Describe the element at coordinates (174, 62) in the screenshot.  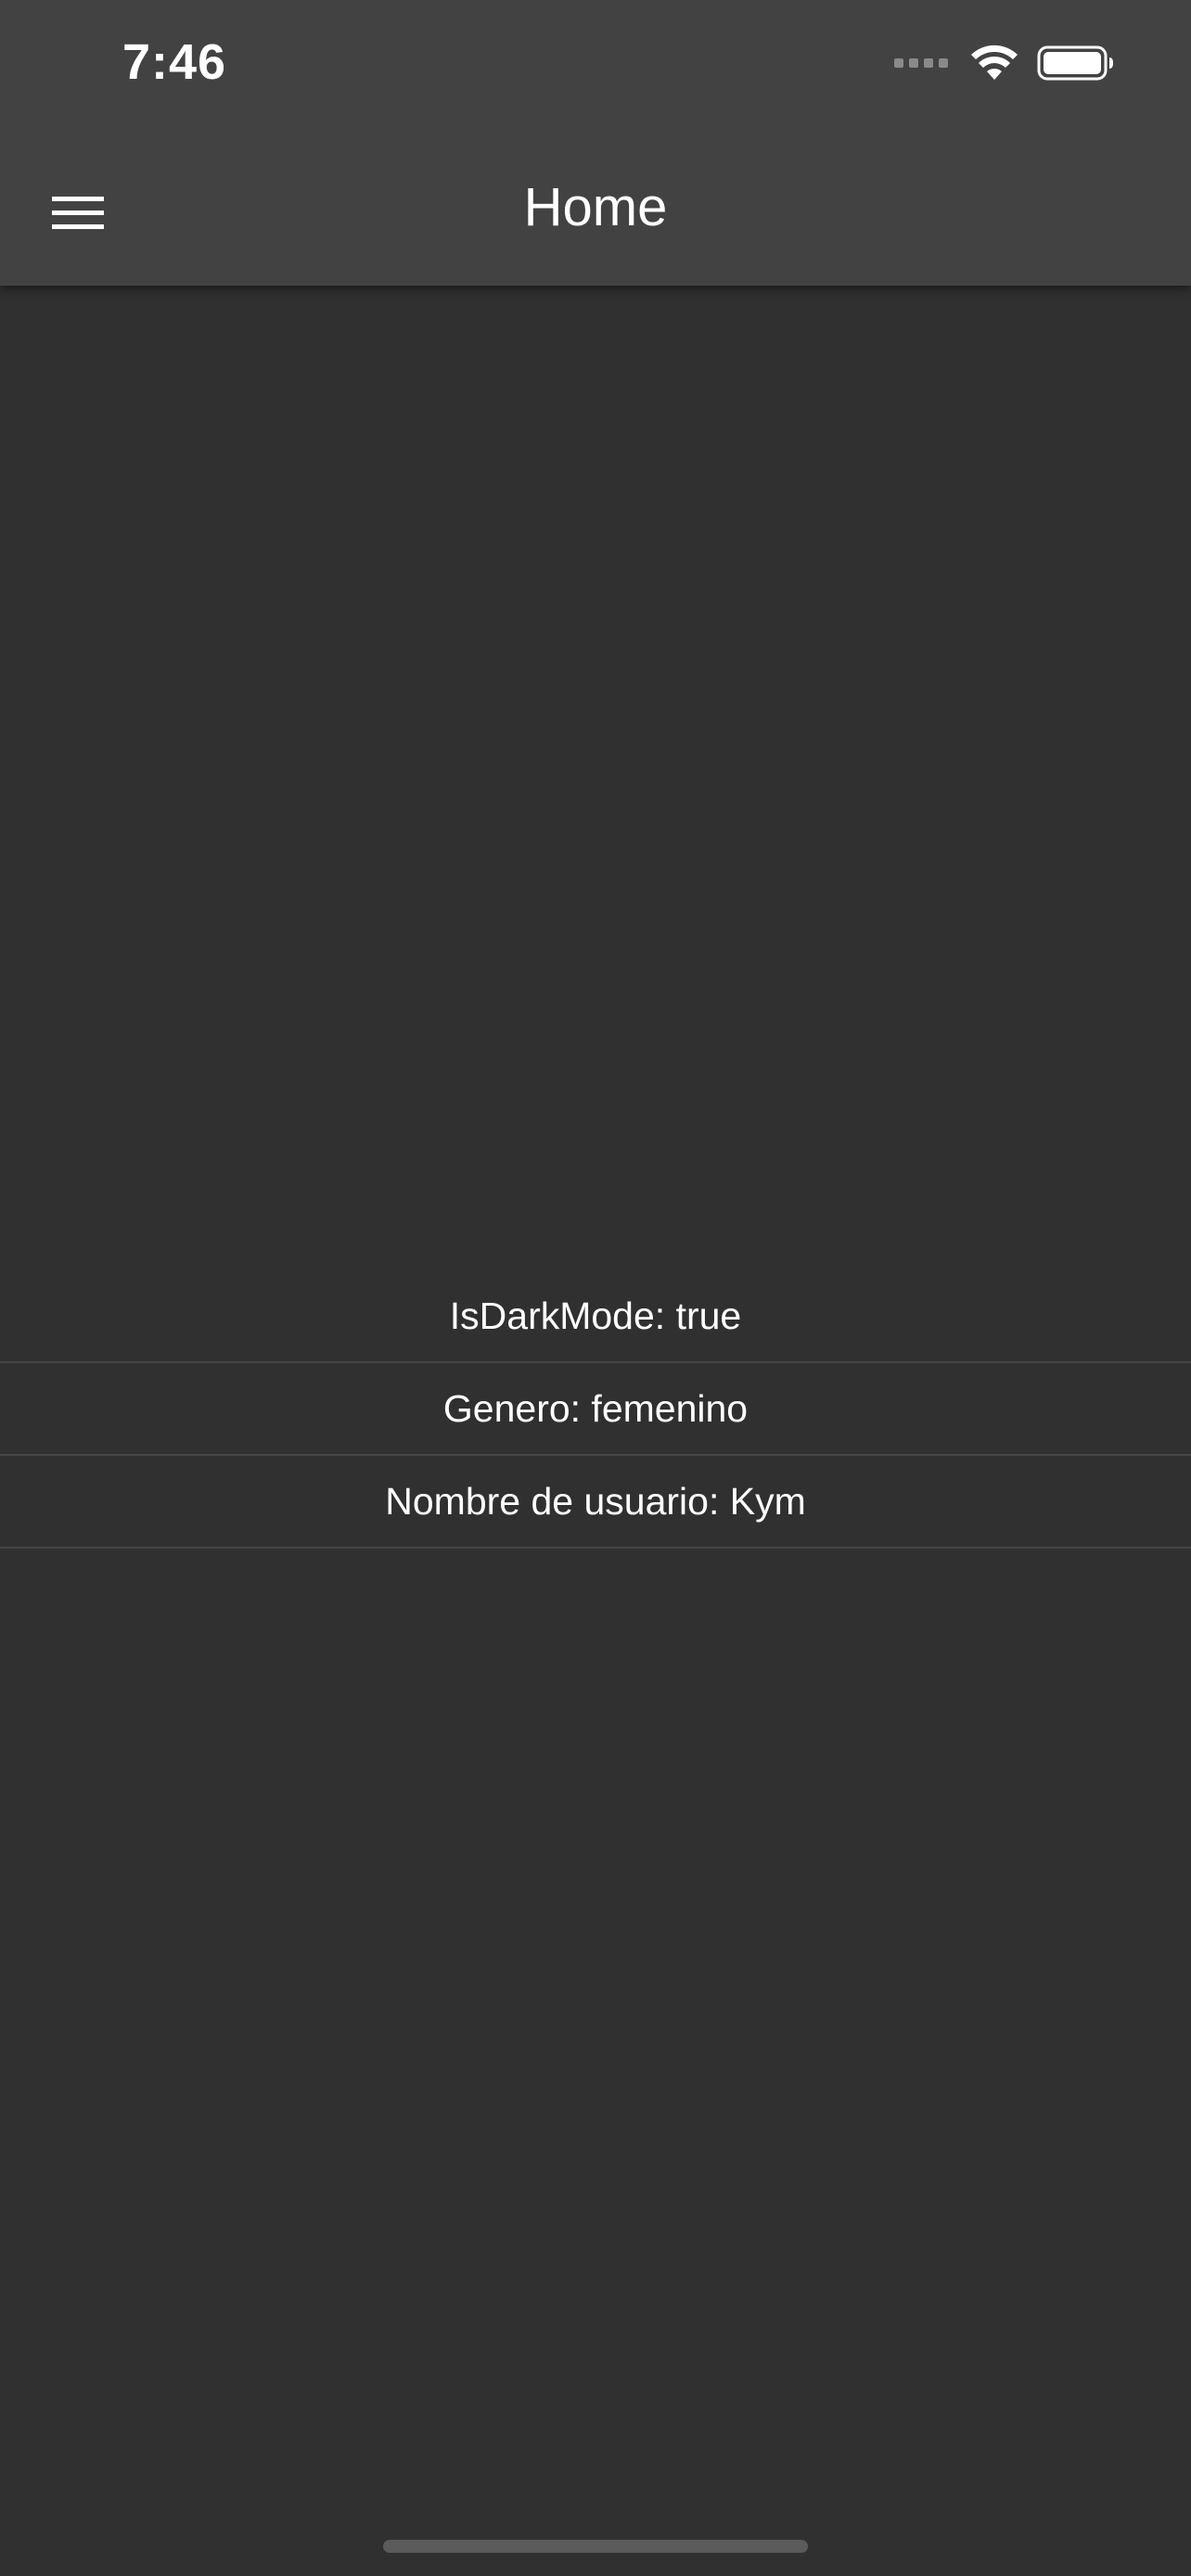
I see `status-time: 7:46` at that location.